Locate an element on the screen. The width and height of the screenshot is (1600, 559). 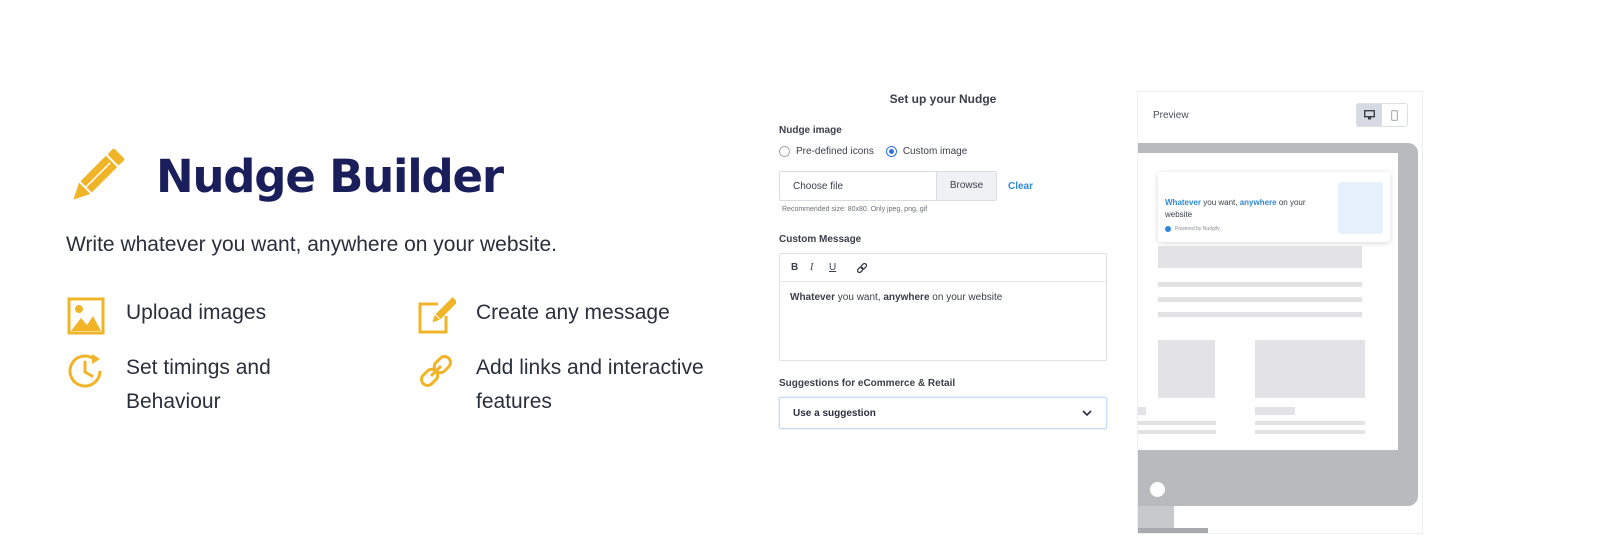
feature-upload-images: Upload images is located at coordinates (166, 316).